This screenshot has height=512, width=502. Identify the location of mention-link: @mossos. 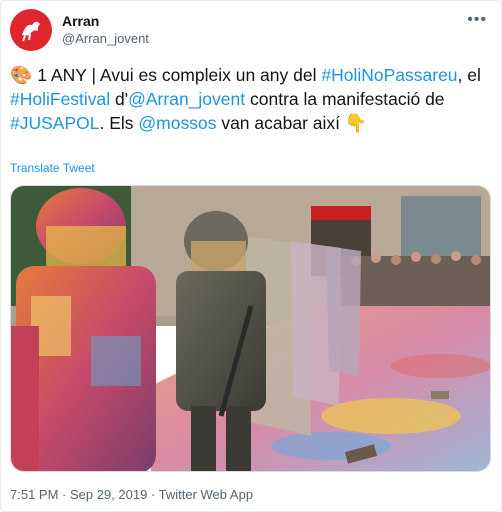
(177, 123).